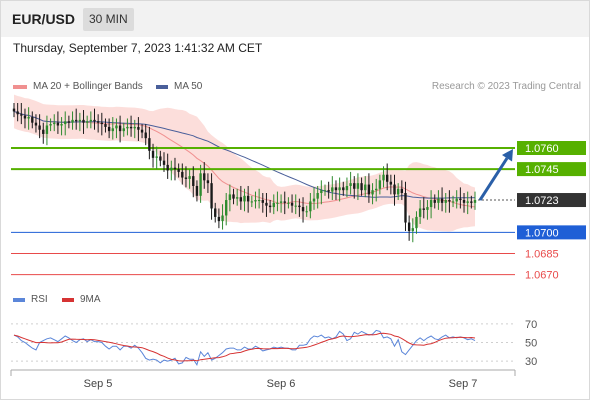 The height and width of the screenshot is (400, 590). Describe the element at coordinates (98, 384) in the screenshot. I see `x-axis-tick-label: Sep 5` at that location.